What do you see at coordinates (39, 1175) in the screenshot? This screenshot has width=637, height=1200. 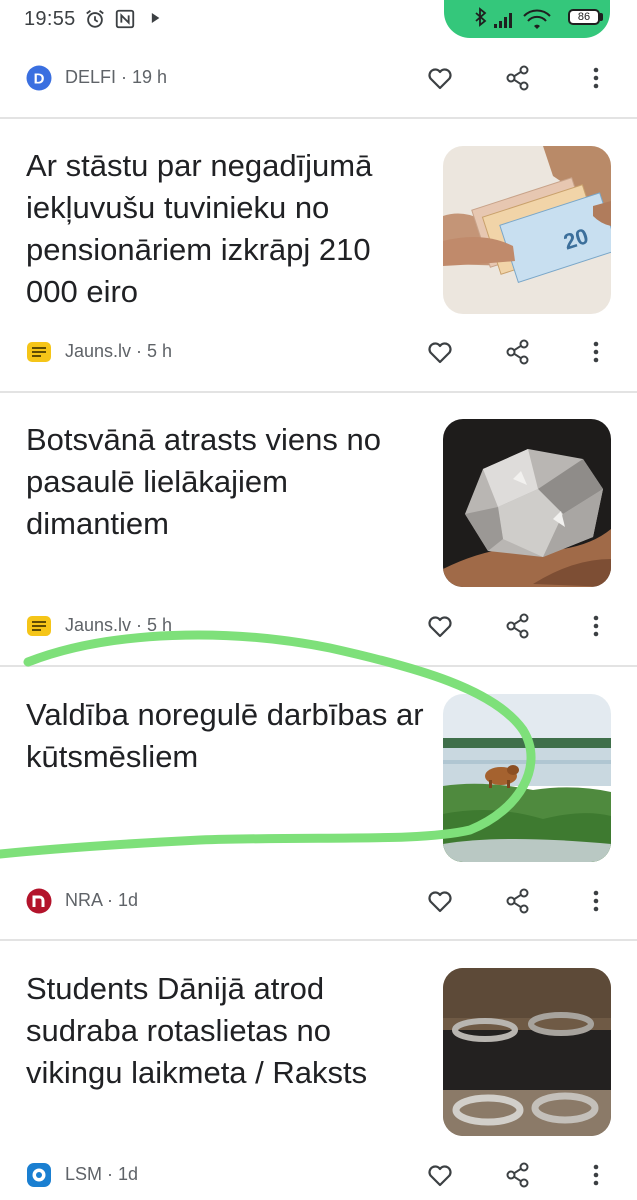 I see `lsm-logo` at bounding box center [39, 1175].